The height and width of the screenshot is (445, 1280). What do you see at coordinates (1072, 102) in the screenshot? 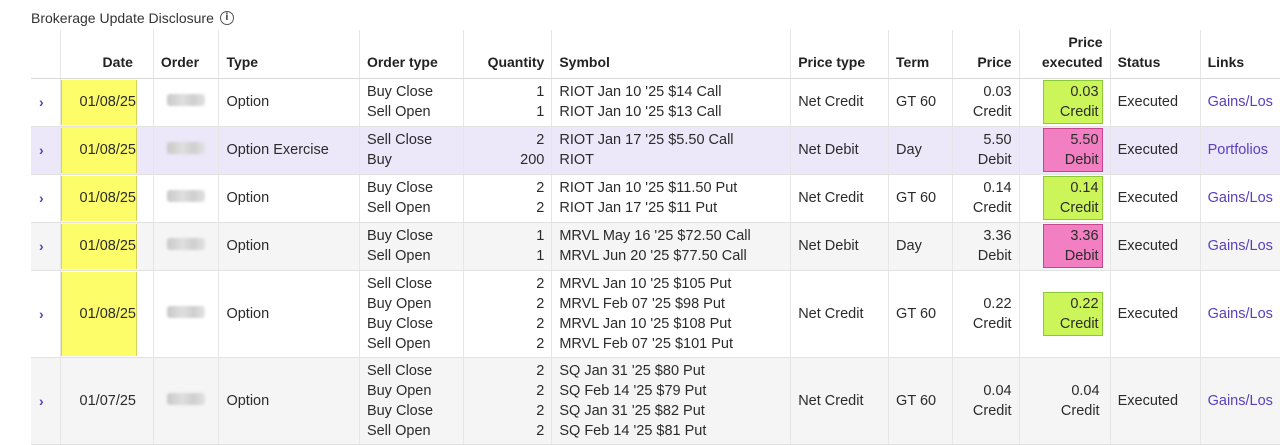
I see `price-executed-badge: 0.03 Credit` at bounding box center [1072, 102].